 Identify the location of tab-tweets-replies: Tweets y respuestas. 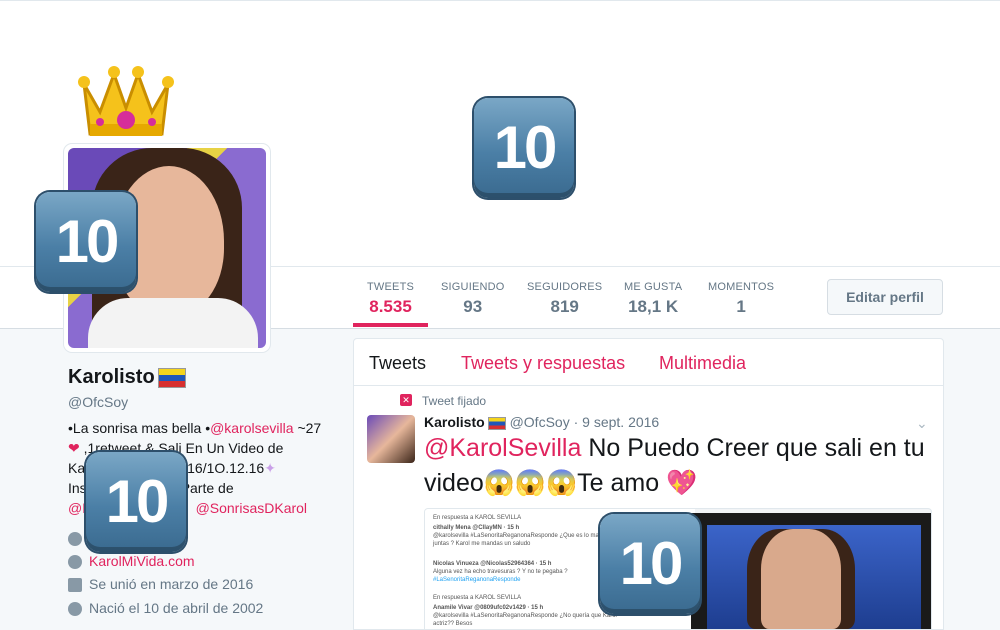
(543, 363).